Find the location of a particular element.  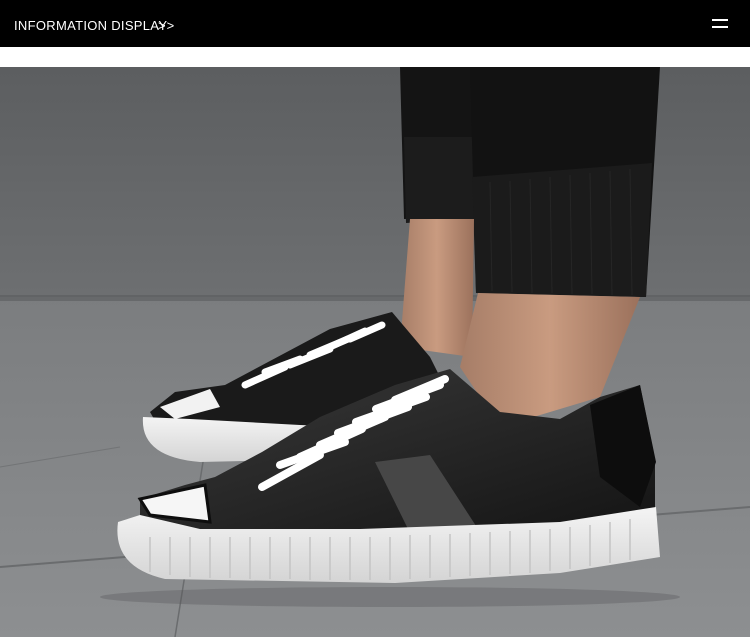

hamburger-menu-icon is located at coordinates (720, 23).